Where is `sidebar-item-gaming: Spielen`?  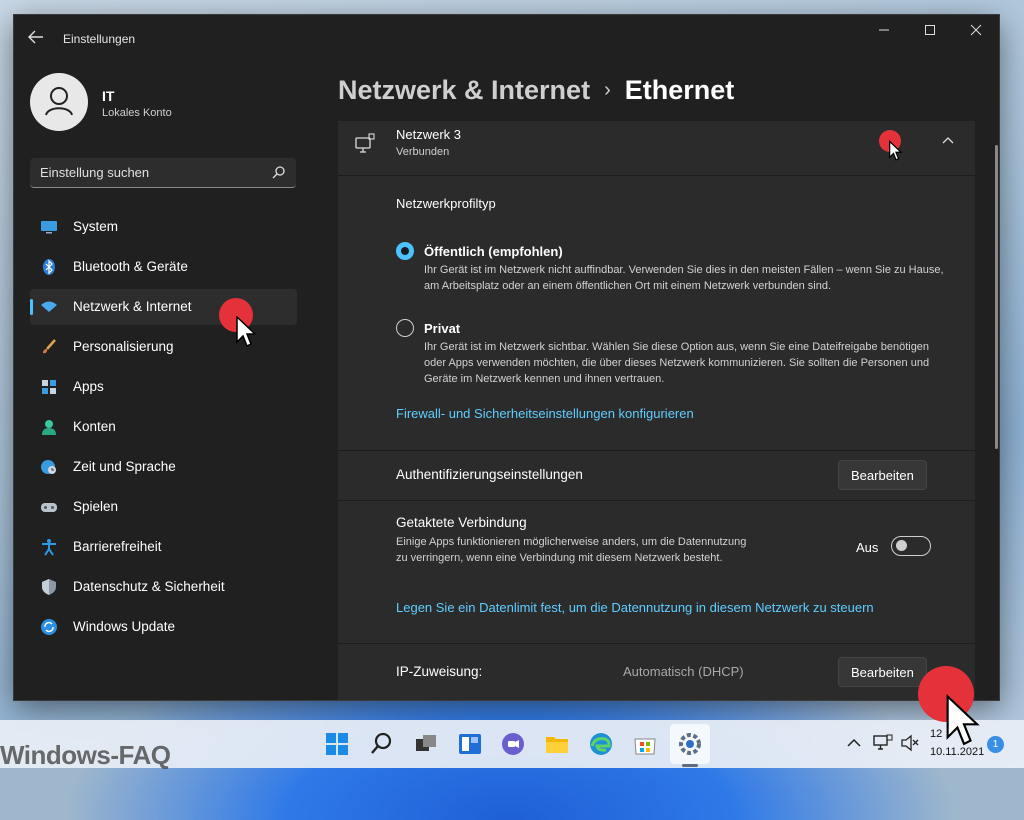
sidebar-item-gaming: Spielen is located at coordinates (163, 507).